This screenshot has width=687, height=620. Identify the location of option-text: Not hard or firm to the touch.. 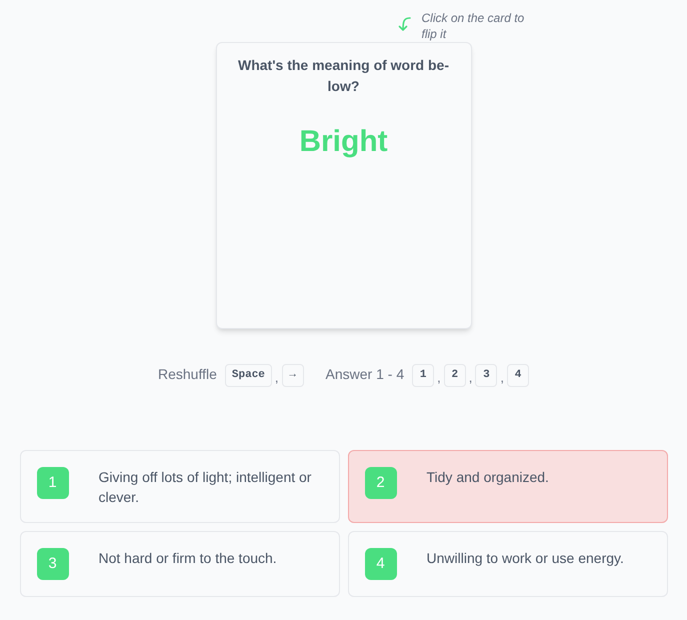
(187, 558).